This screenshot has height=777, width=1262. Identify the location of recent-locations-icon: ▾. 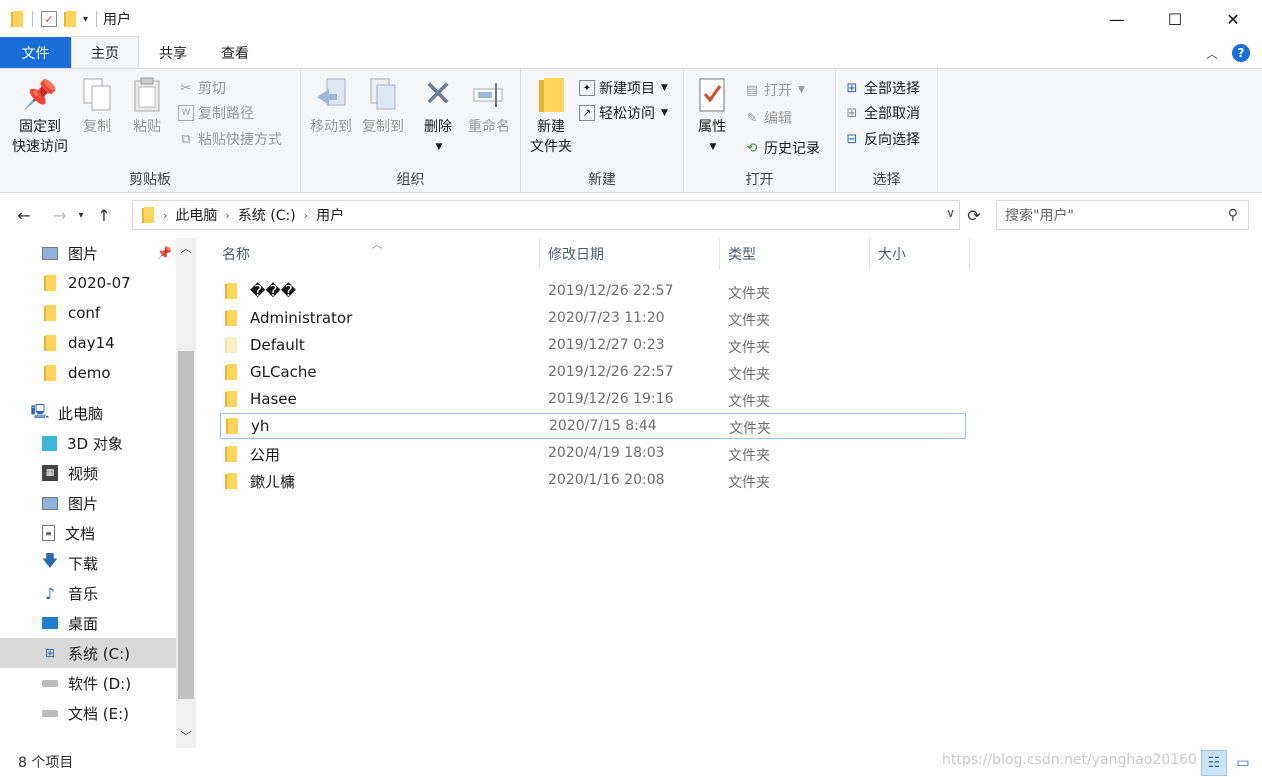
(81, 215).